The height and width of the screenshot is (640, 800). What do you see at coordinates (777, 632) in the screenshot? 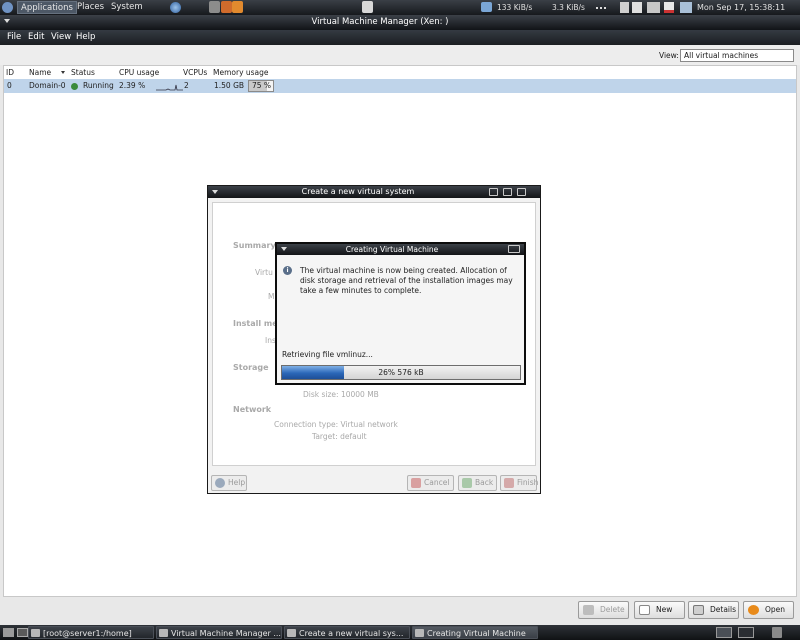
I see `trash-applet-icon` at bounding box center [777, 632].